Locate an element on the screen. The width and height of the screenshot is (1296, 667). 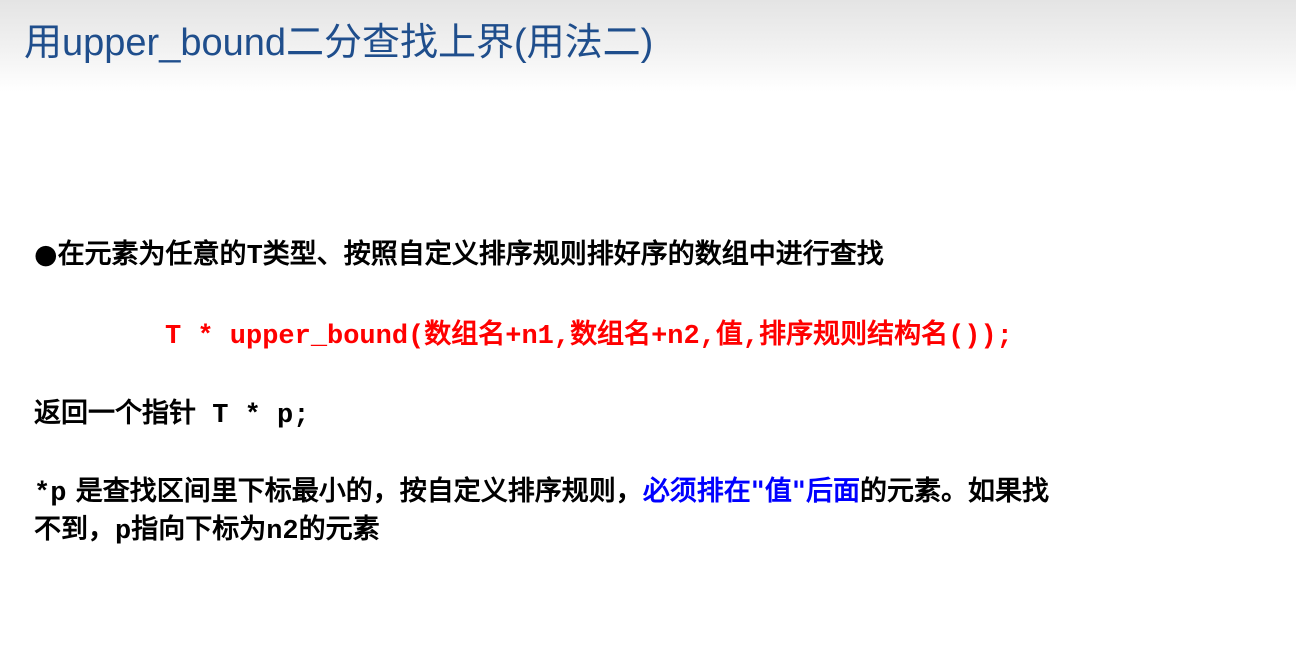
bullet-text-b: 类型、按照自定义排序规则排好序的数组中进行查找 is located at coordinates (573, 254).